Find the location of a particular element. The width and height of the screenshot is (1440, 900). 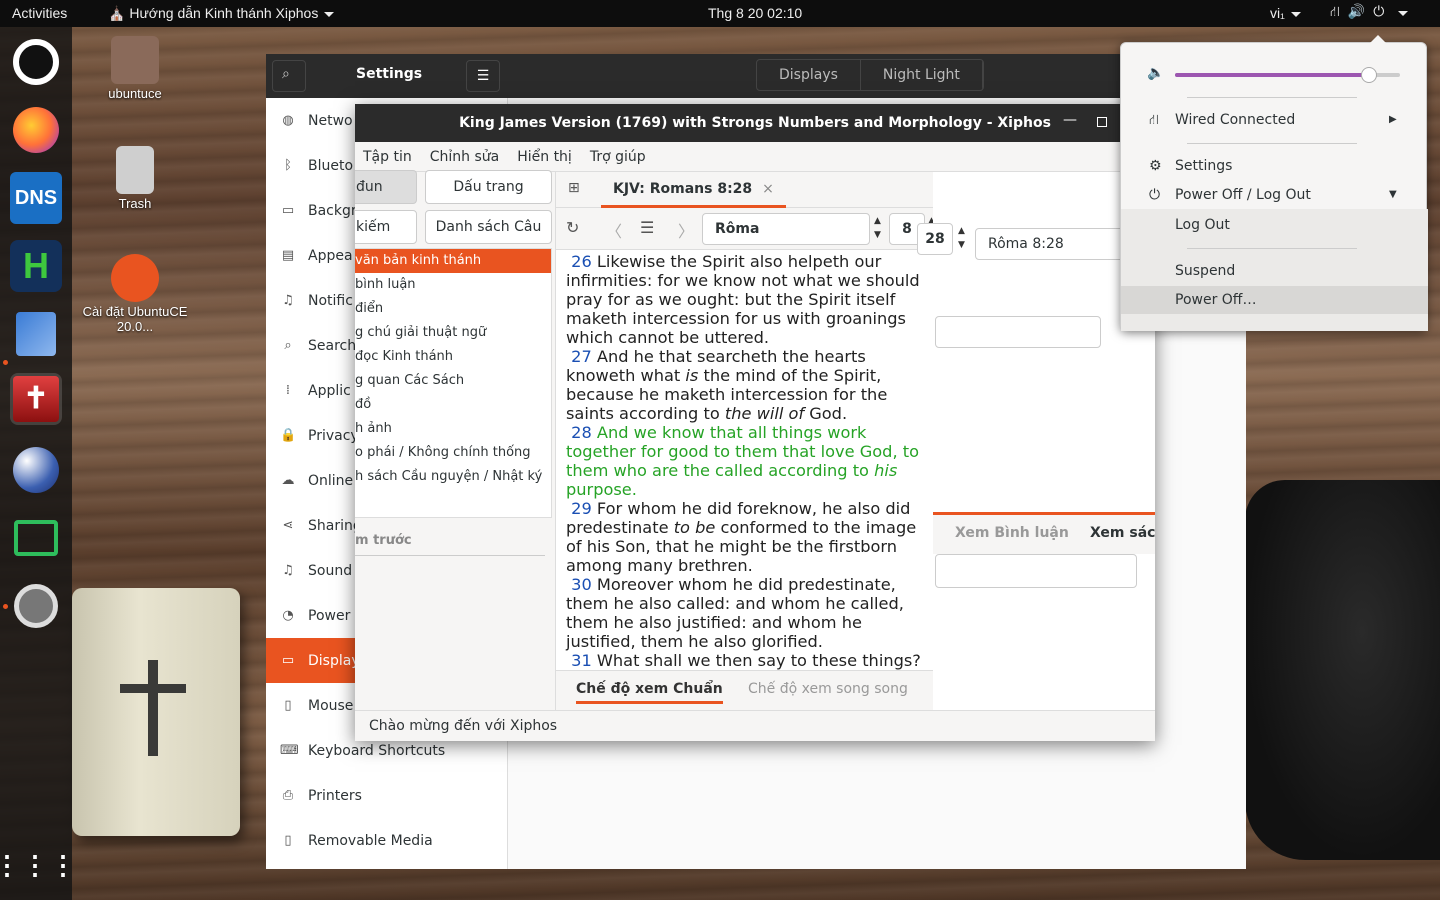

ubuntu-icon is located at coordinates (36, 62).